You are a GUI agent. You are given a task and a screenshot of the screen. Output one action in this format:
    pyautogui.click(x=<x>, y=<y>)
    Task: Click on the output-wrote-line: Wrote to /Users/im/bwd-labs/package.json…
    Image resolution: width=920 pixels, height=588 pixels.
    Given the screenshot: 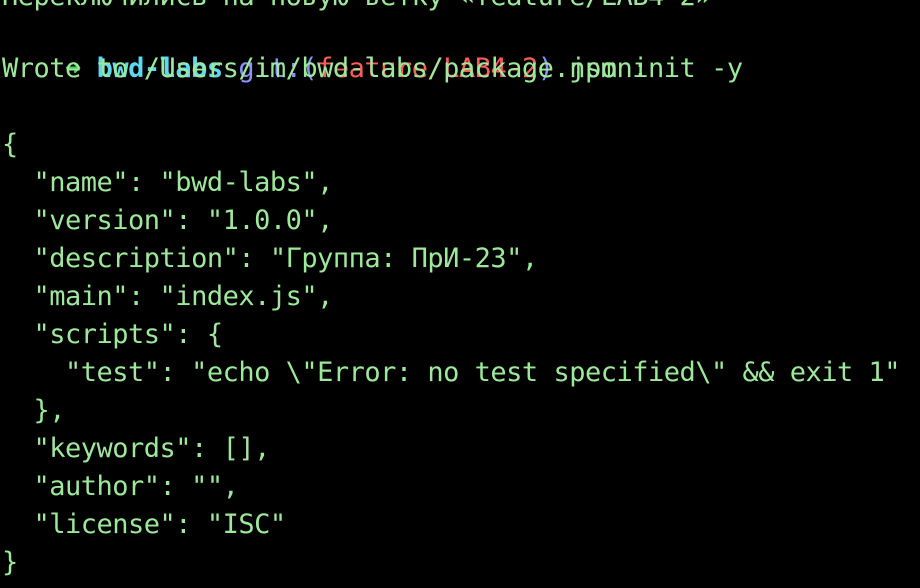 What is the action you would take?
    pyautogui.click(x=325, y=68)
    